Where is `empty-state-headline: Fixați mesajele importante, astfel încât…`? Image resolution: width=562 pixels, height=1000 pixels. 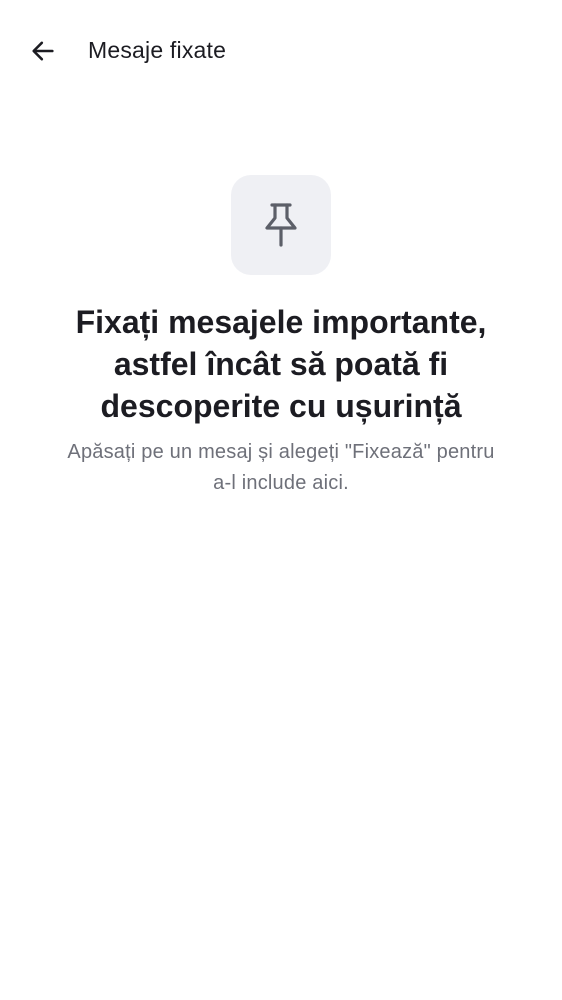 empty-state-headline: Fixați mesajele importante, astfel încât… is located at coordinates (281, 364).